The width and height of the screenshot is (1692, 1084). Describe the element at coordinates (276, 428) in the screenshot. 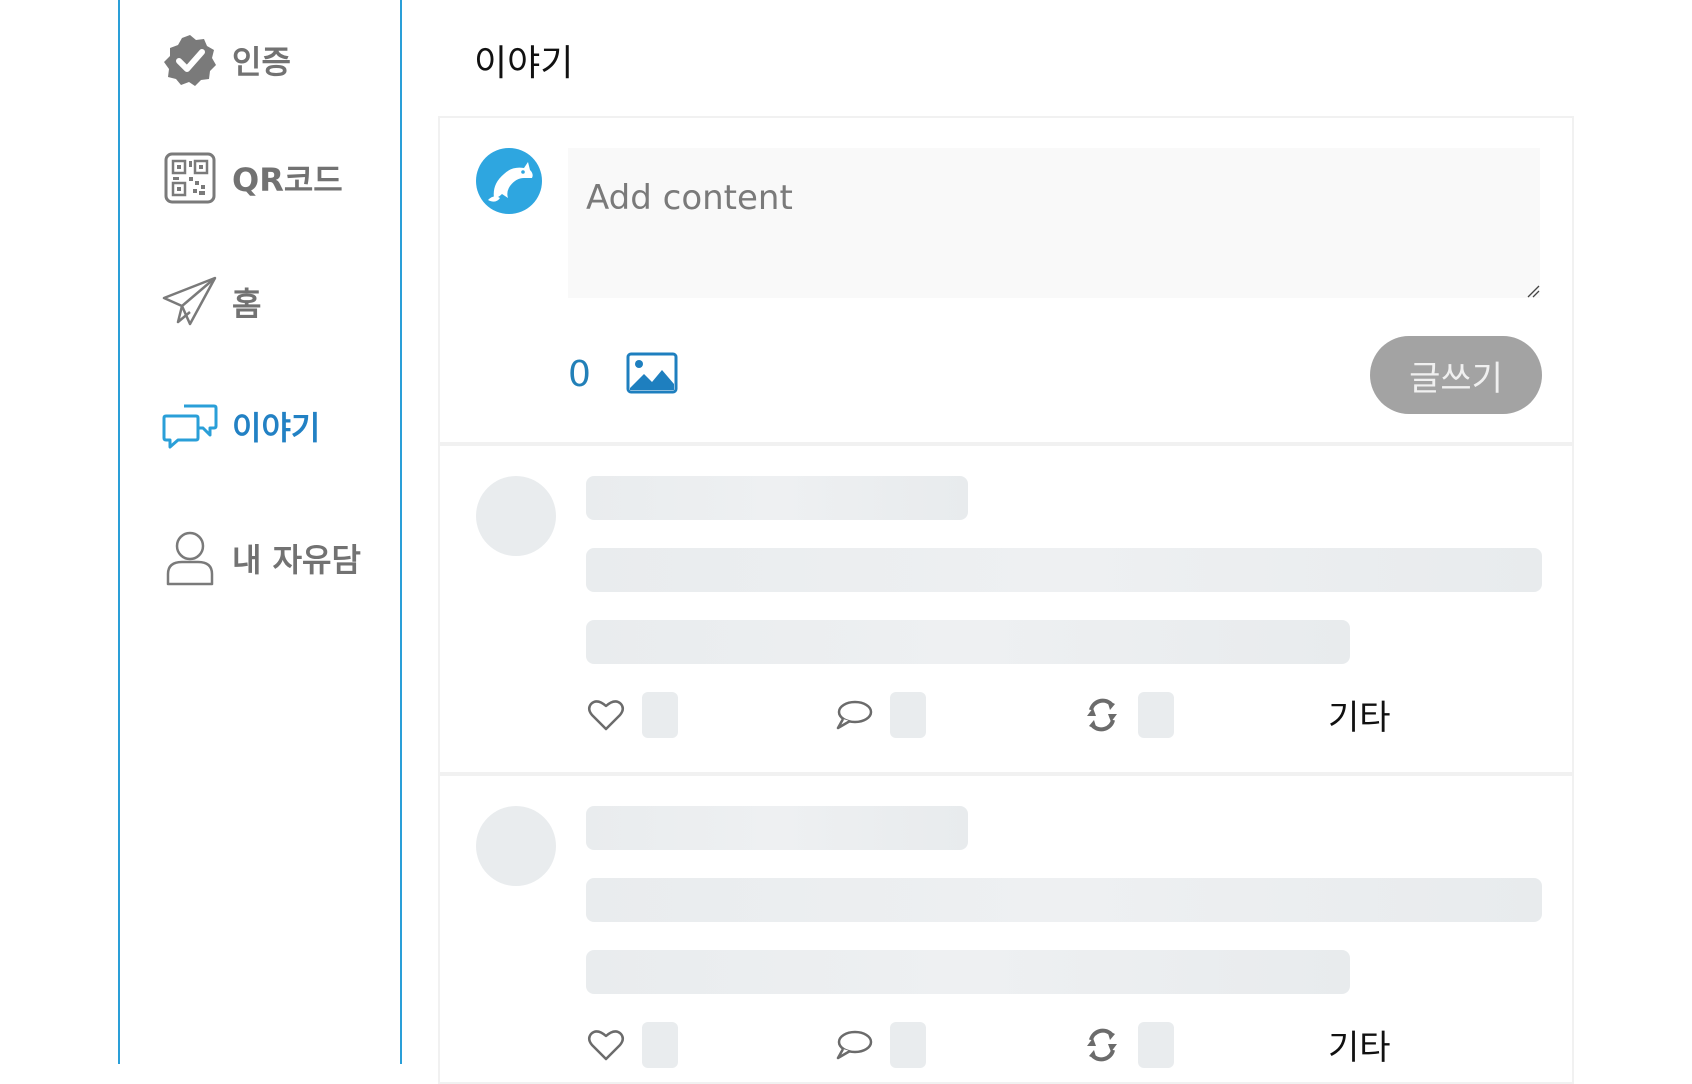

I see `sidebar-item-label: 이야기` at that location.